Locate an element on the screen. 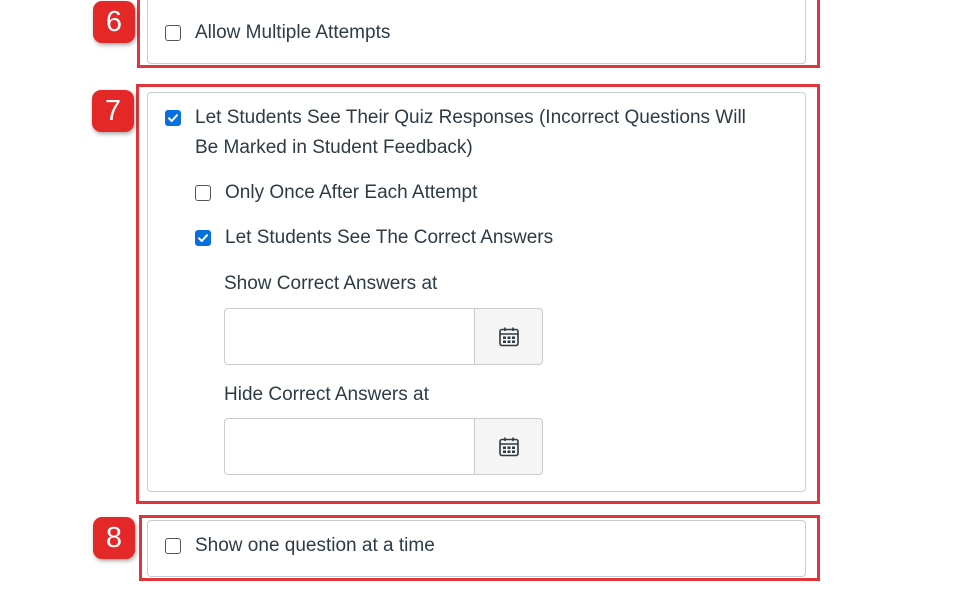 This screenshot has height=600, width=975. allow-multiple-attempts-checkbox is located at coordinates (173, 33).